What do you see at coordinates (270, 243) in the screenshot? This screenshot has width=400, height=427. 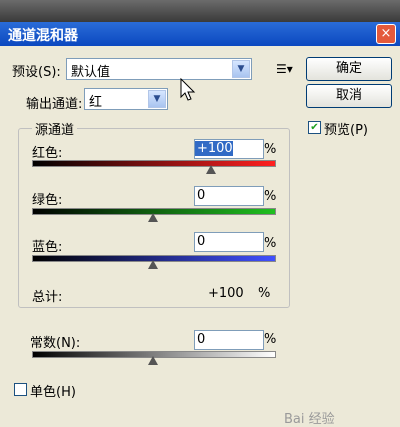 I see `blue-percent: %` at bounding box center [270, 243].